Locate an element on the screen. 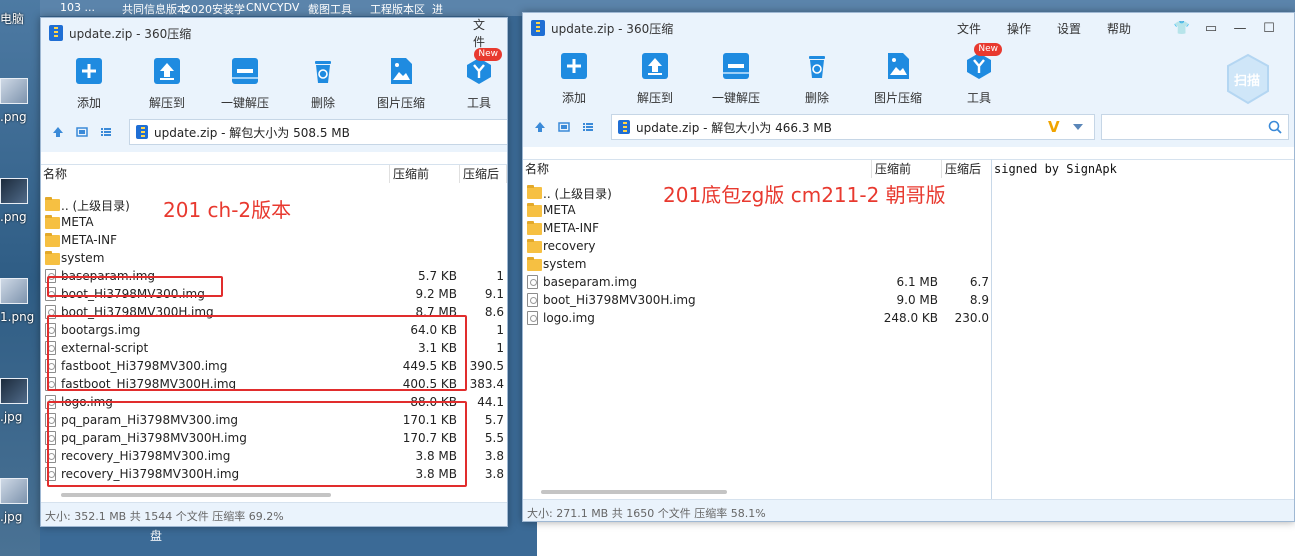 Image resolution: width=1295 pixels, height=556 pixels. path-field: update.zip - 解包大小为 466.3 MB V is located at coordinates (853, 127).